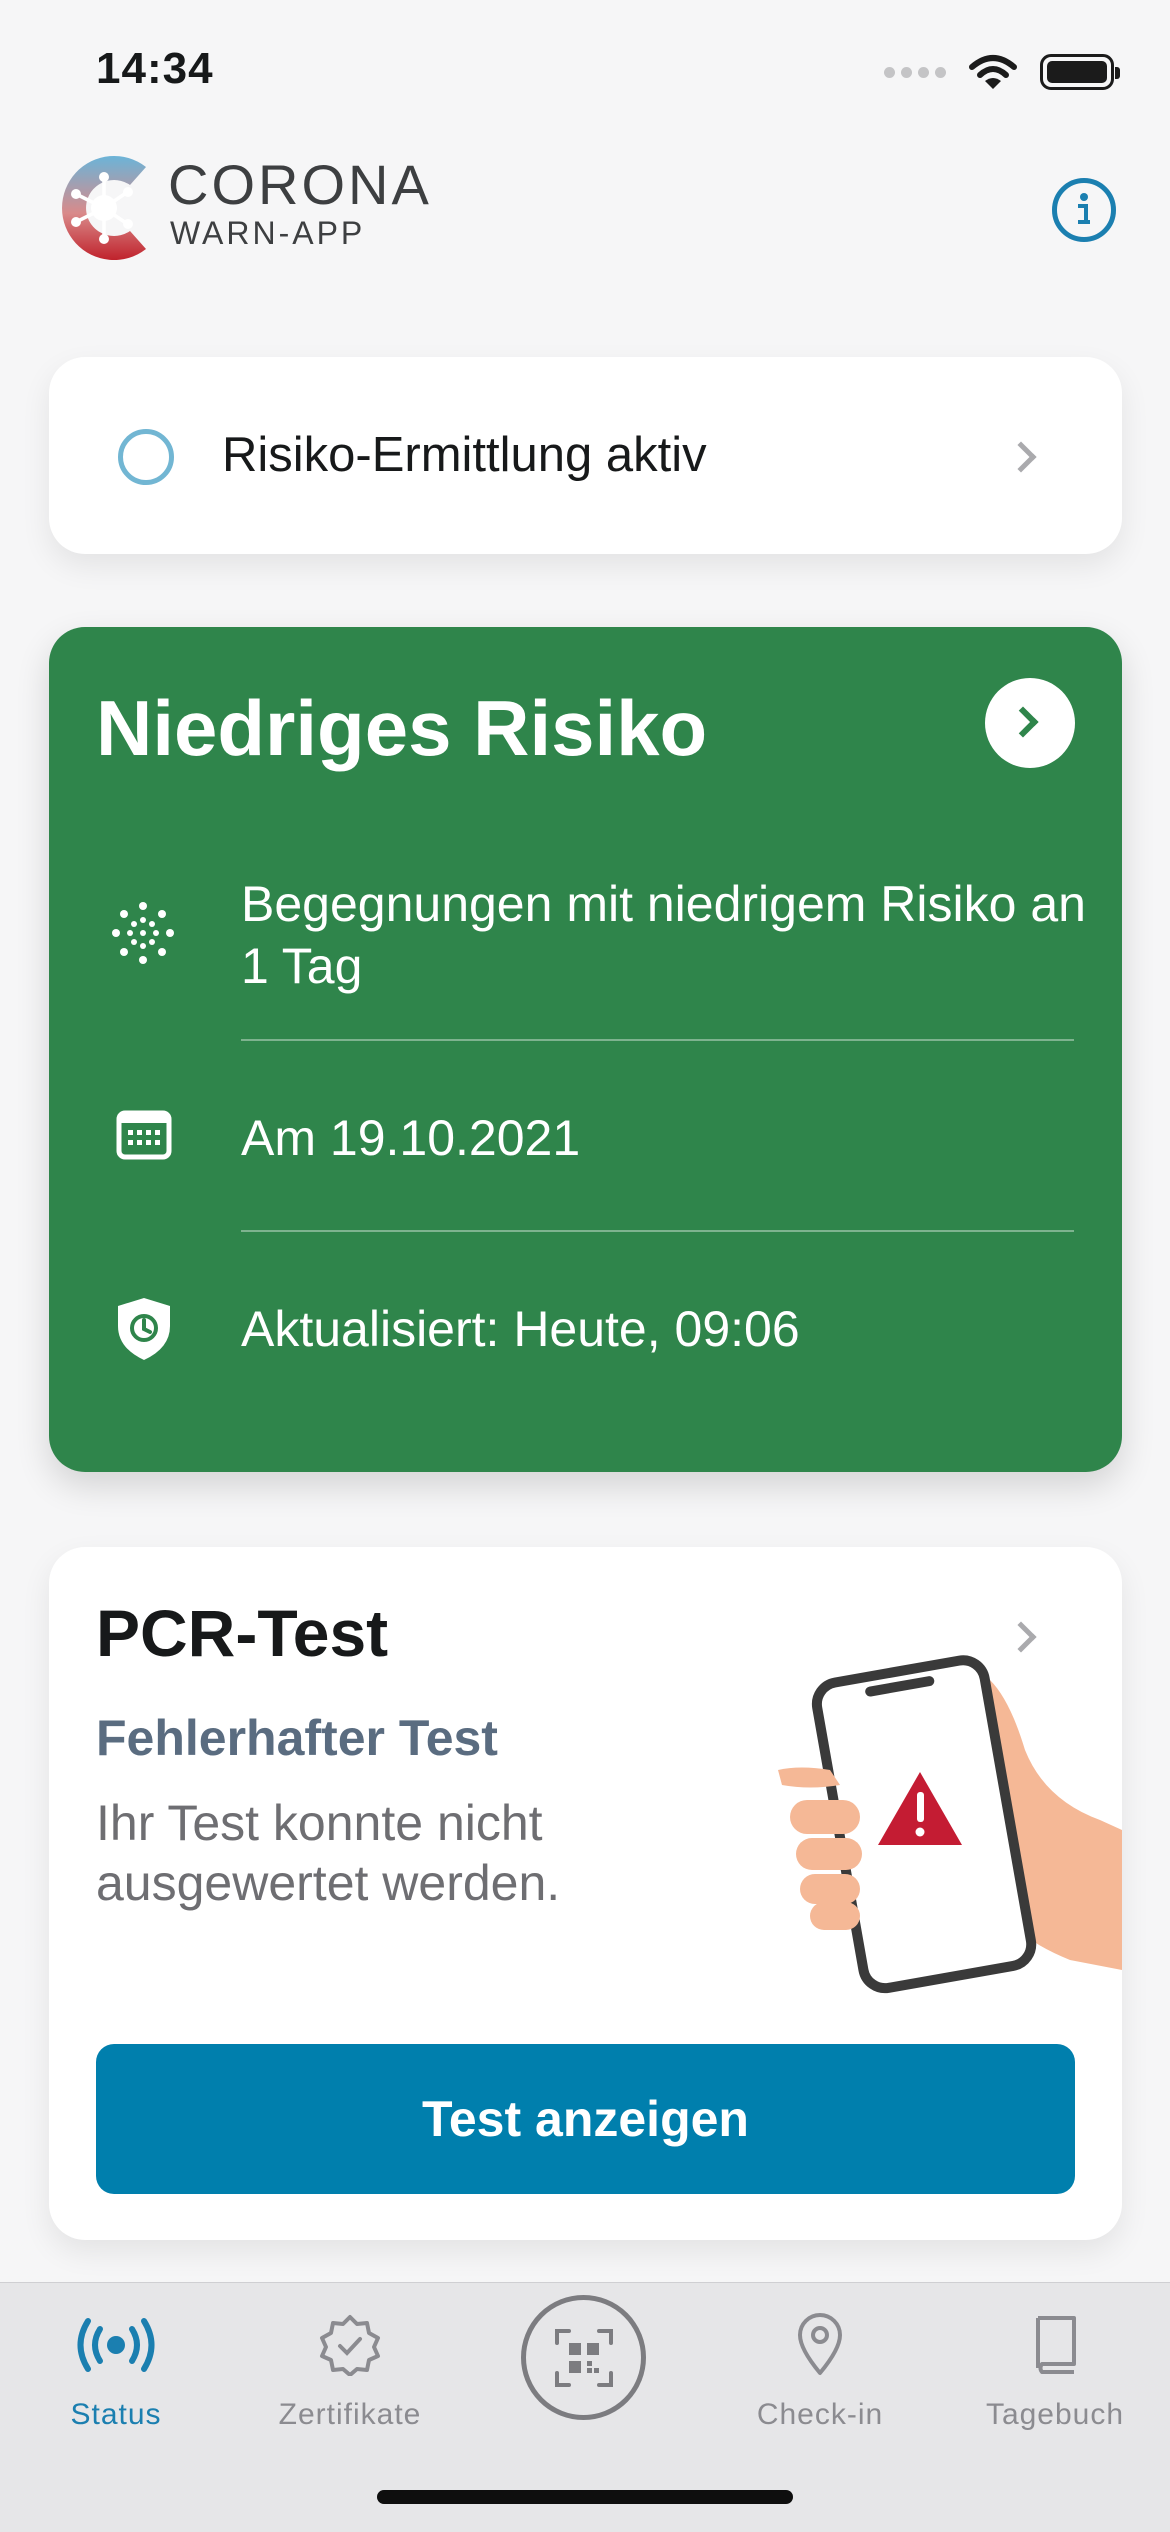  Describe the element at coordinates (116, 2414) in the screenshot. I see `tab-status-label: Status` at that location.